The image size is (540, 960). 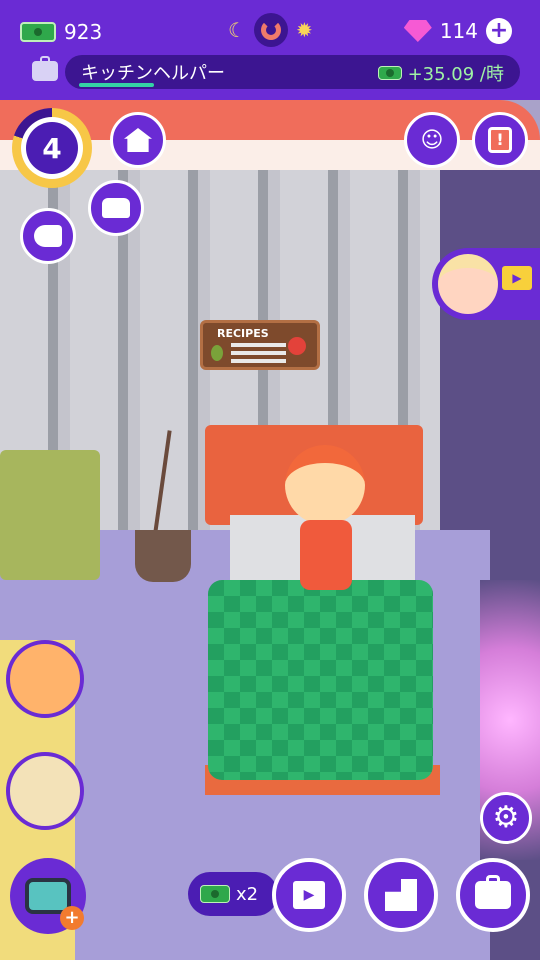 I want to click on alert-button: !, so click(x=500, y=140).